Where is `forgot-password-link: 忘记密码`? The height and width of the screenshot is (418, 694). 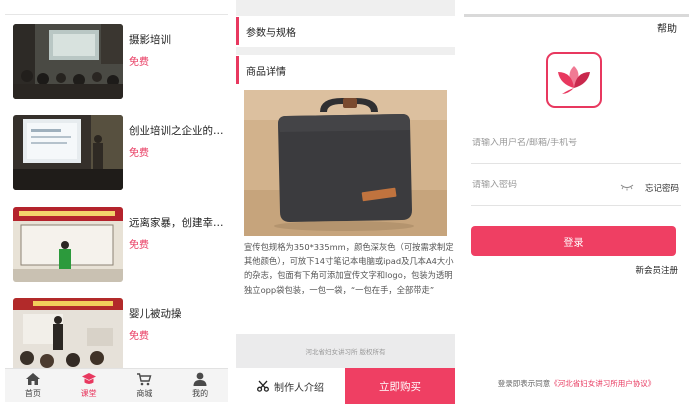
forgot-password-link: 忘记密码 is located at coordinates (662, 188).